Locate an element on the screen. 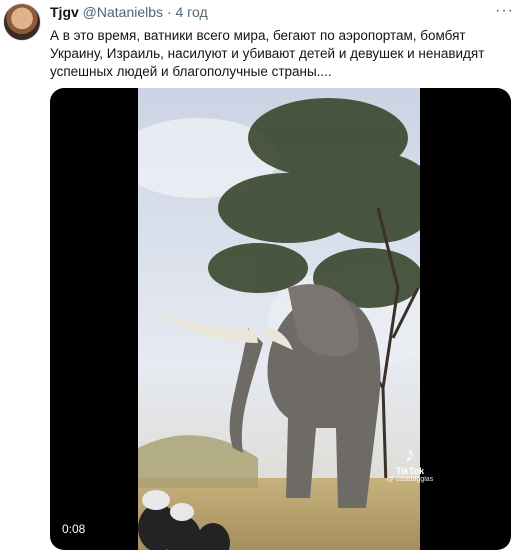 Image resolution: width=524 pixels, height=554 pixels. tiktok-icon: ♪ is located at coordinates (410, 455).